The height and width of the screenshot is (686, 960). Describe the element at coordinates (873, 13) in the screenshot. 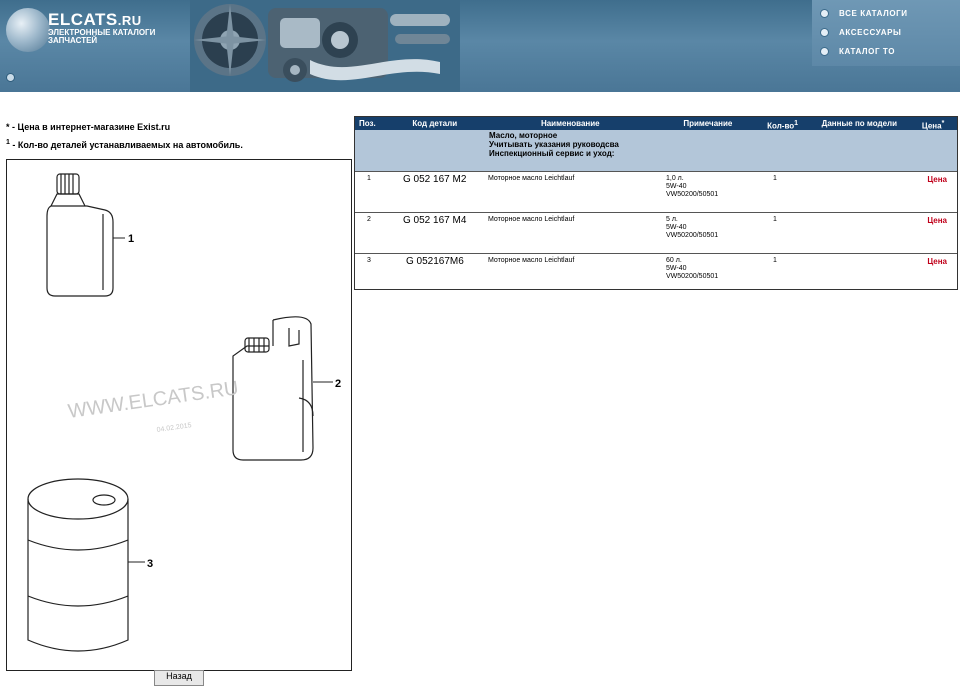

I see `nav-label: ВСЕ КАТАЛОГИ` at that location.